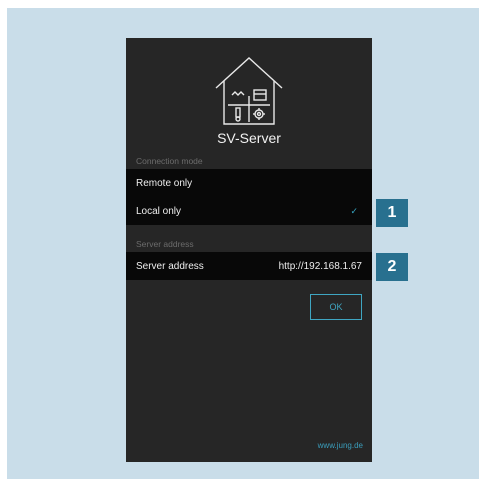  I want to click on callout-badge-1: 1, so click(392, 213).